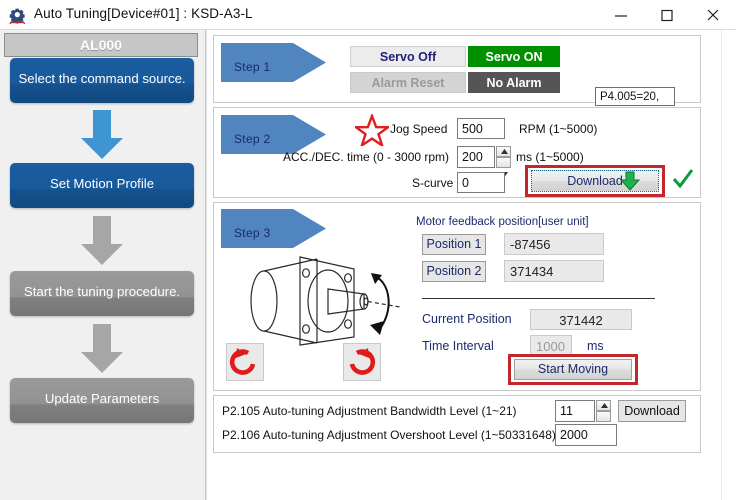 The image size is (736, 500). I want to click on sidebar-item-label: Update Parameters, so click(102, 398).